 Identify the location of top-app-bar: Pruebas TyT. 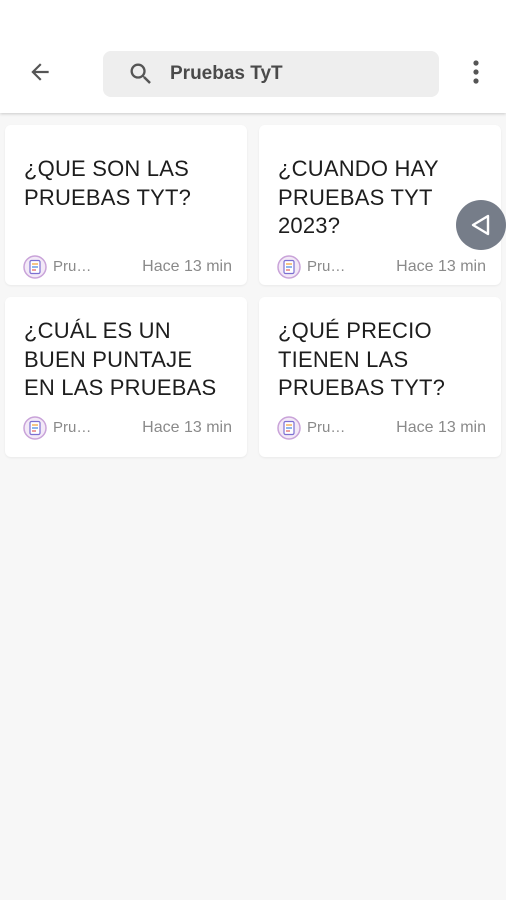
(253, 56).